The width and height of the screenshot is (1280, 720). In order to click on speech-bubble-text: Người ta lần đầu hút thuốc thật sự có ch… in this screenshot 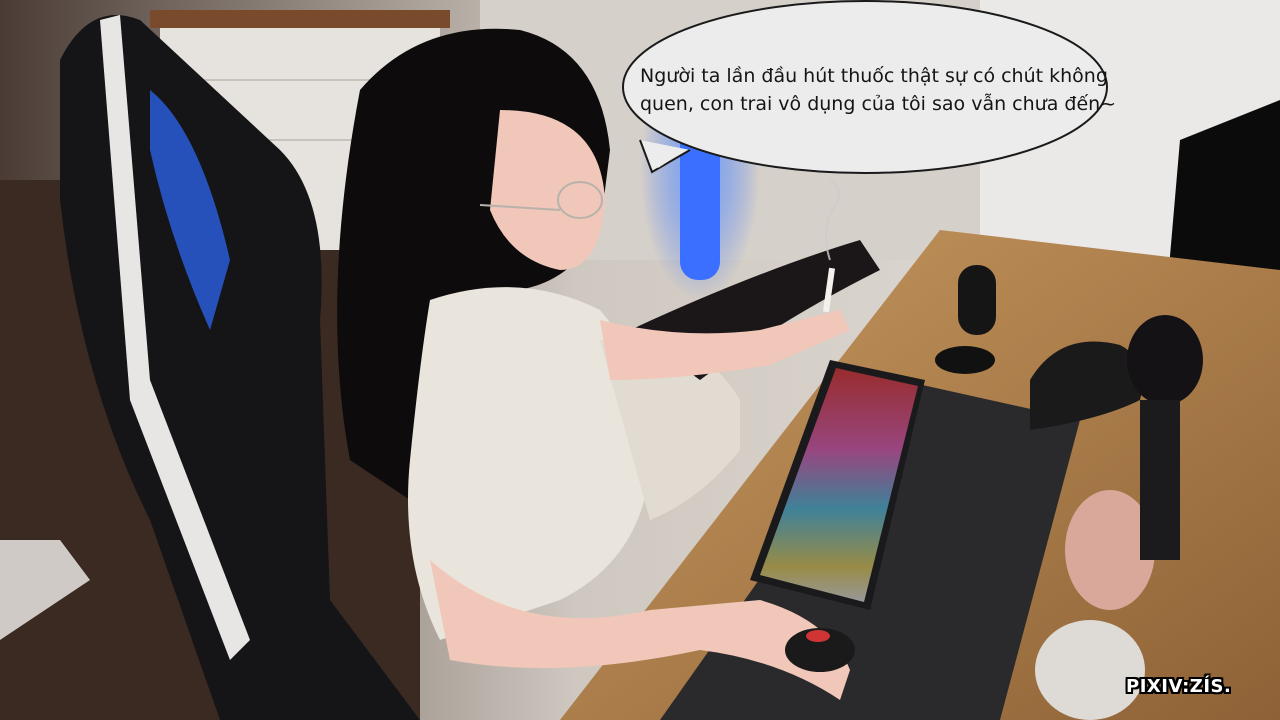, I will do `click(878, 90)`.